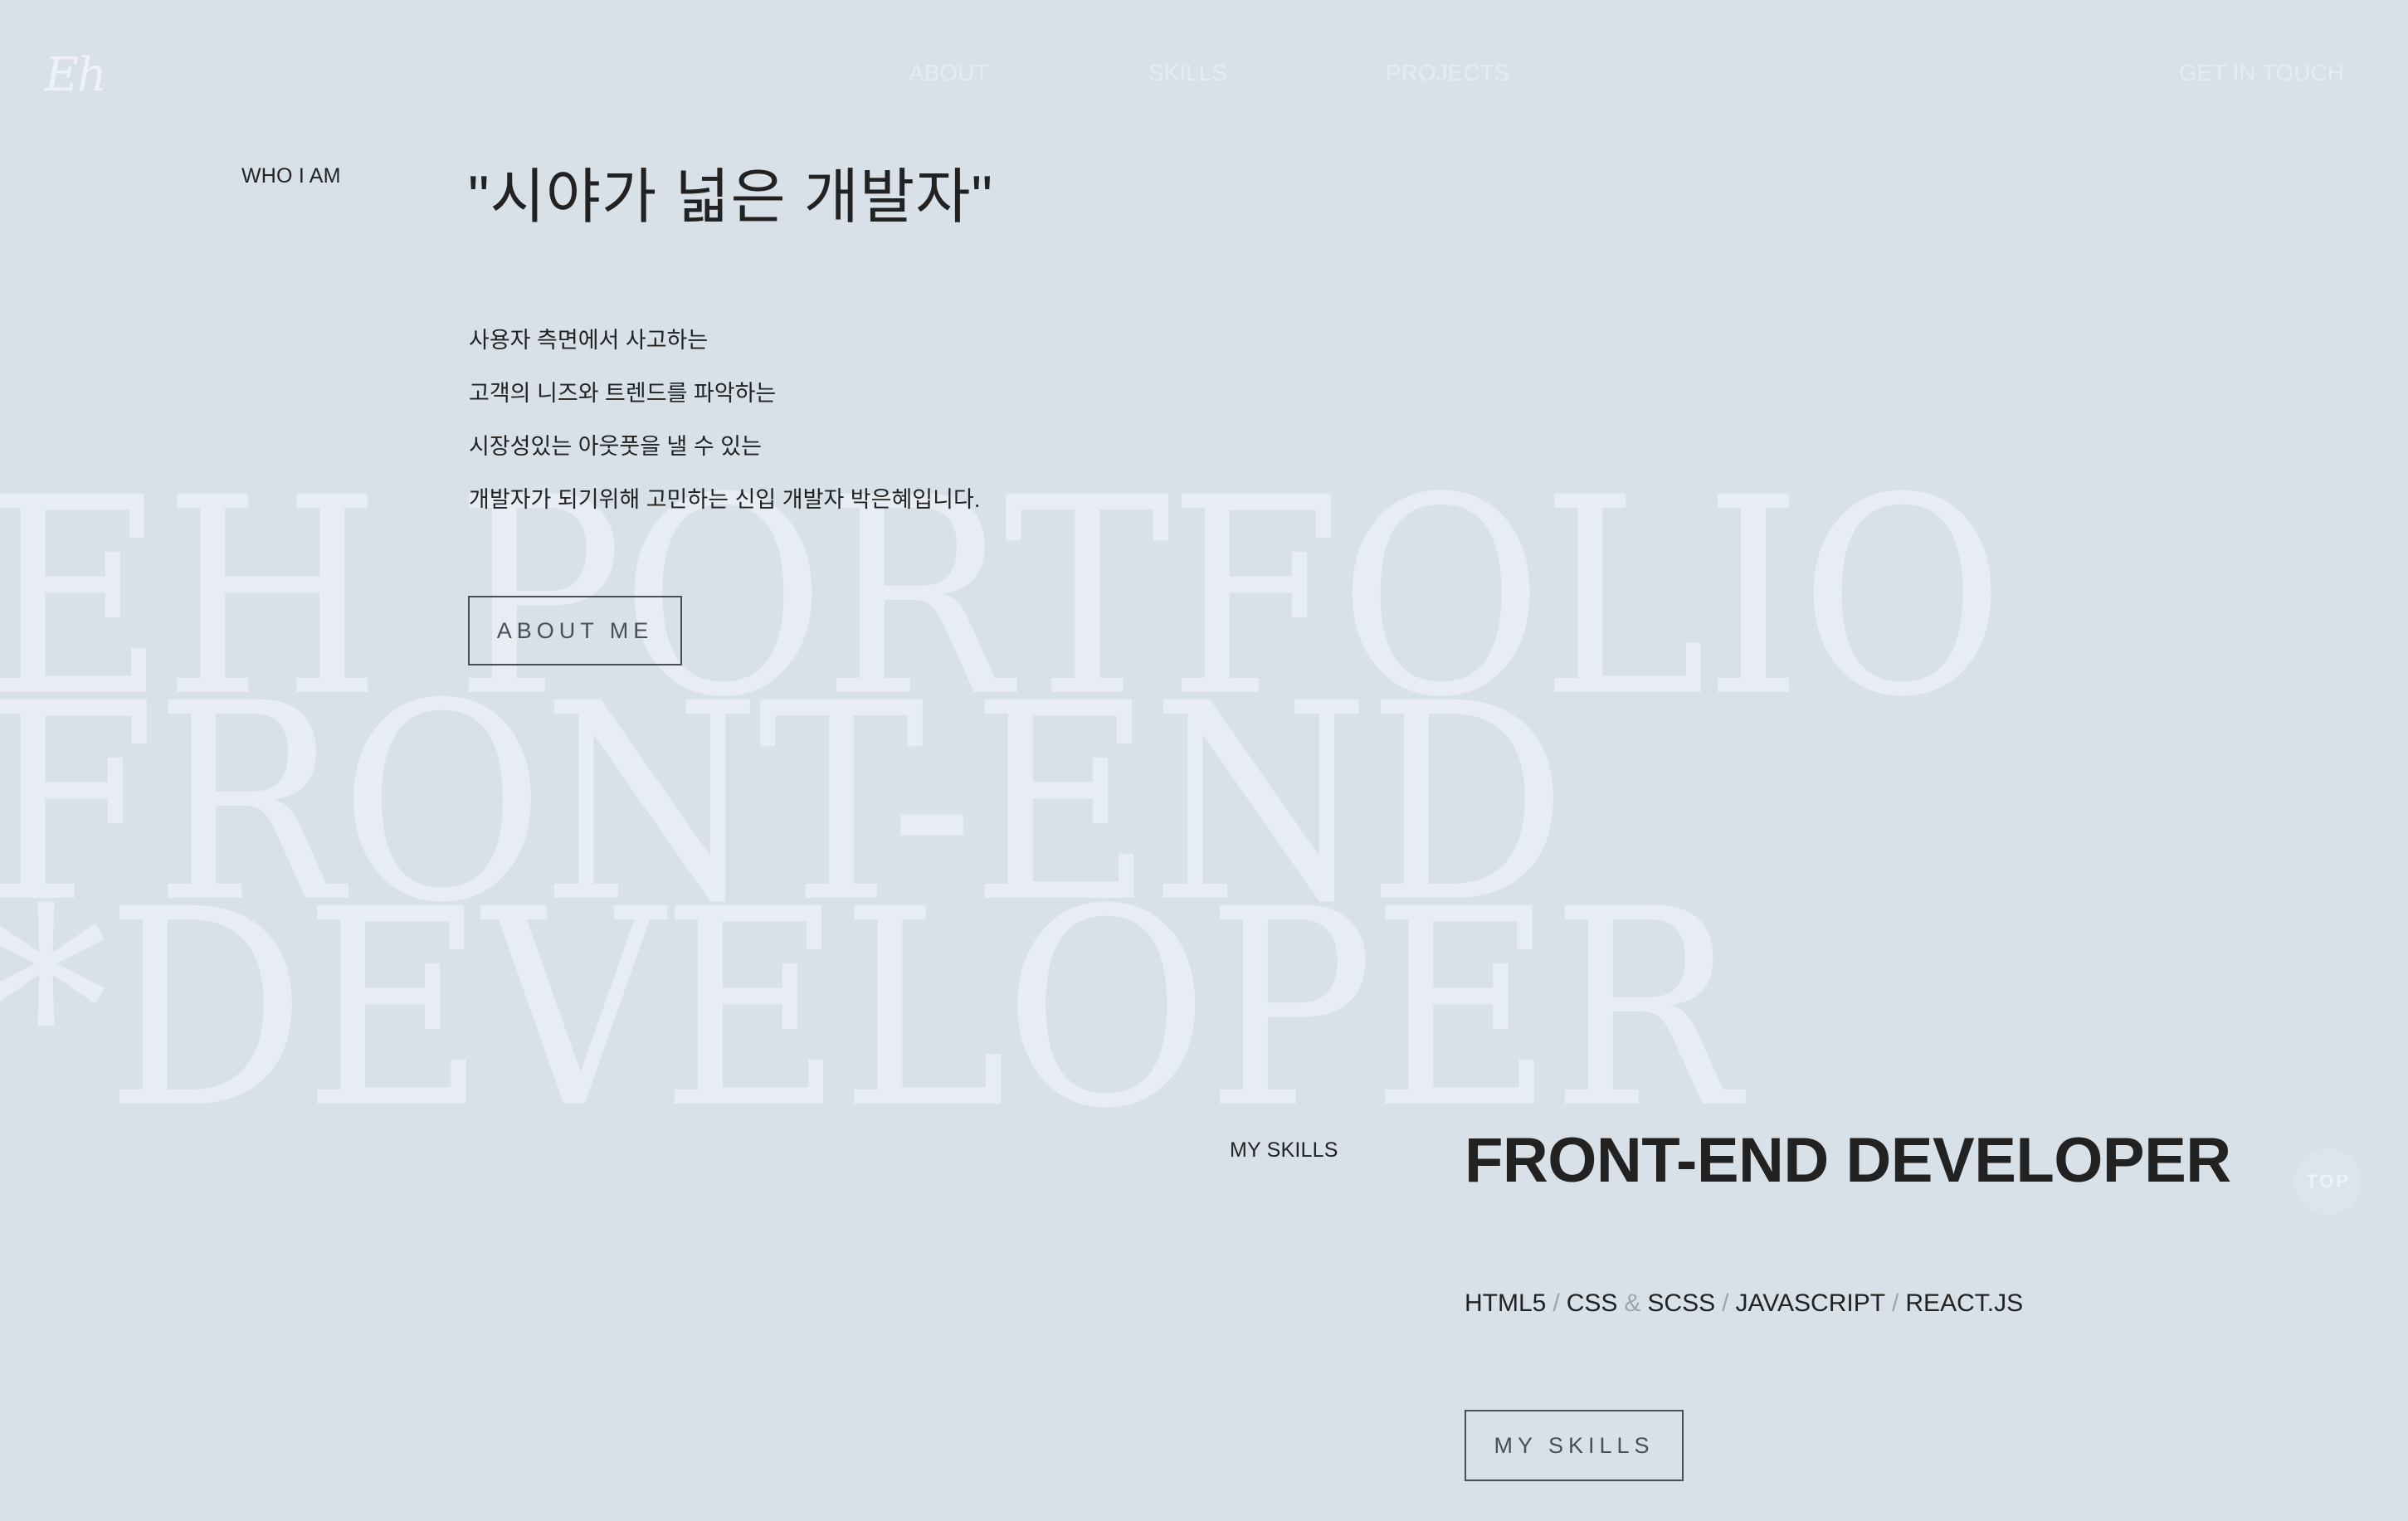 The width and height of the screenshot is (2408, 1521). What do you see at coordinates (575, 630) in the screenshot?
I see `about-me-button: ABOUT ME` at bounding box center [575, 630].